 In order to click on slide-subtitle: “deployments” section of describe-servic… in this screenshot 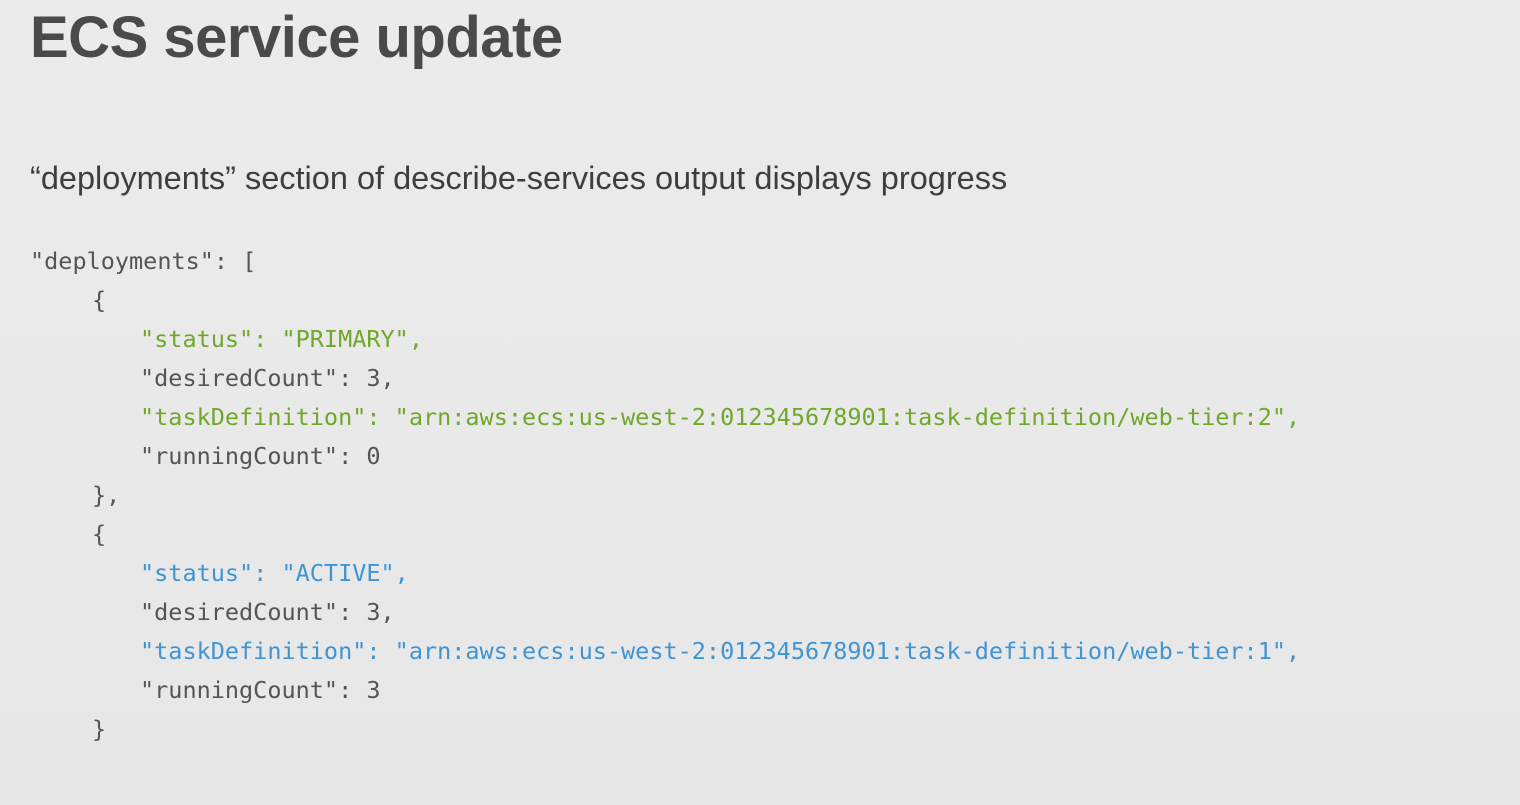, I will do `click(519, 178)`.